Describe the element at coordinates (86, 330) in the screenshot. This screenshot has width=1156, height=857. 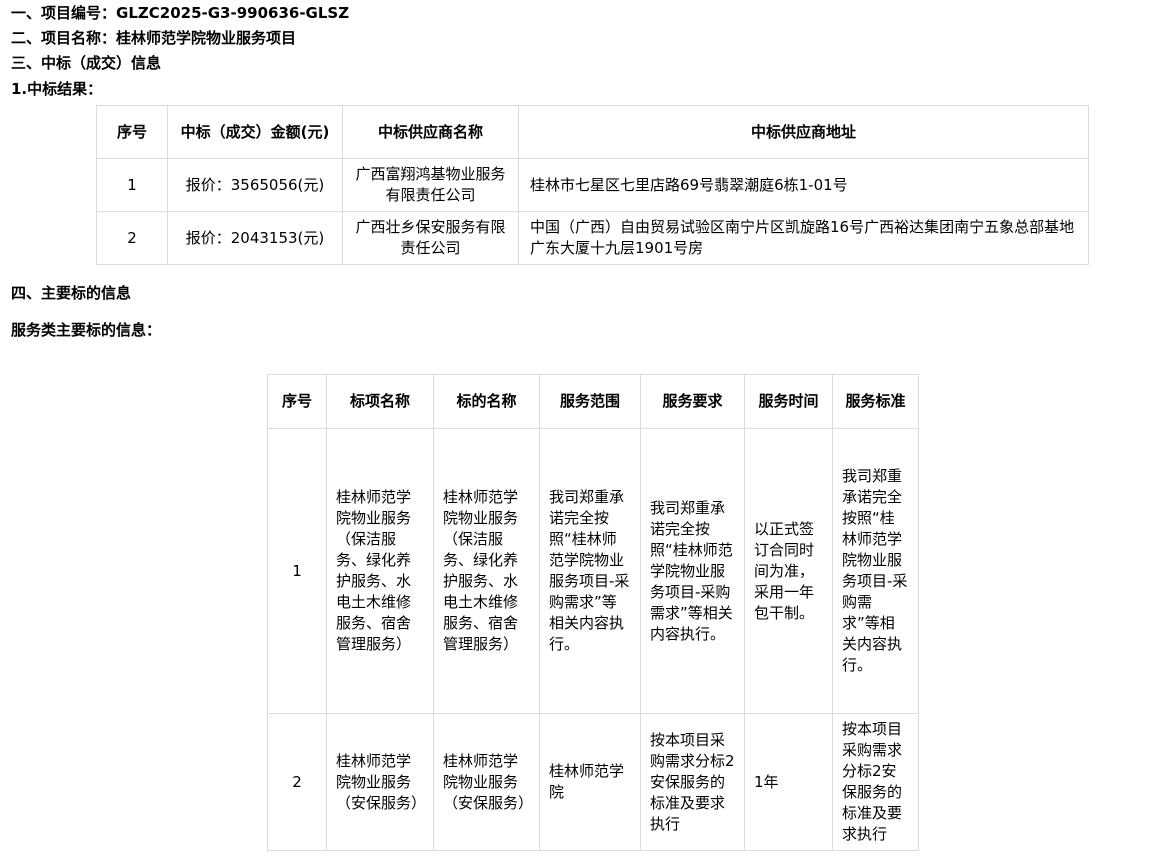
I see `service-subject-heading: 服务类主要标的信息：` at that location.